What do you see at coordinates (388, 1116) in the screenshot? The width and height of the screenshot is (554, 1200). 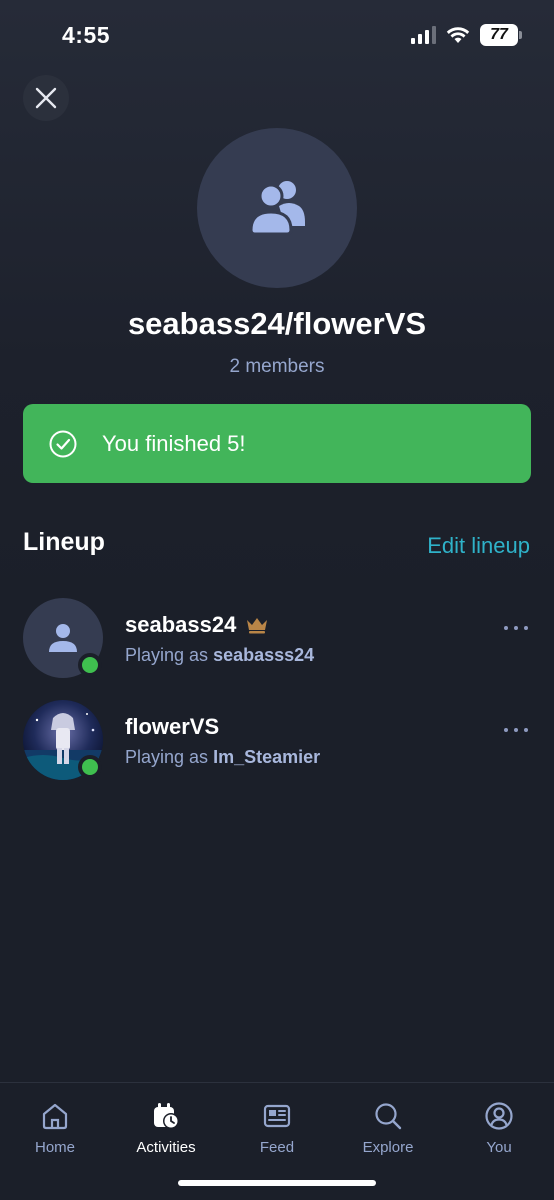 I see `search-icon` at bounding box center [388, 1116].